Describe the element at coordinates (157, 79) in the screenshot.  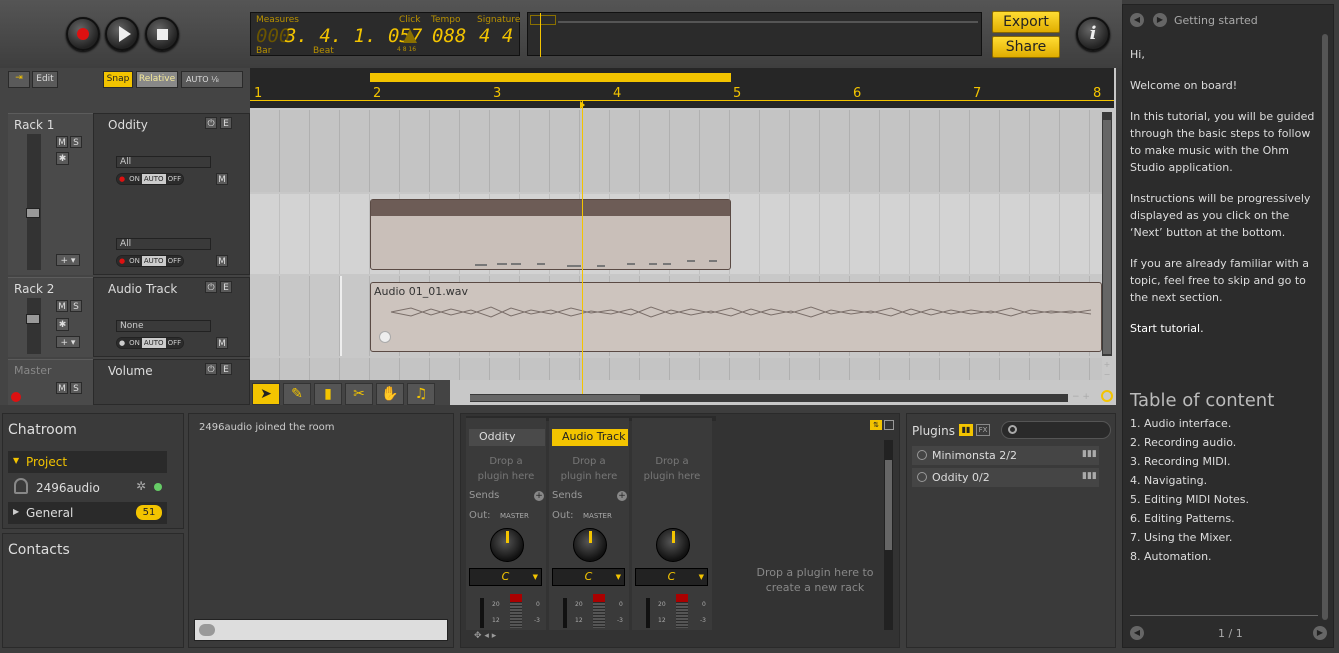
I see `relative-button: Relative` at that location.